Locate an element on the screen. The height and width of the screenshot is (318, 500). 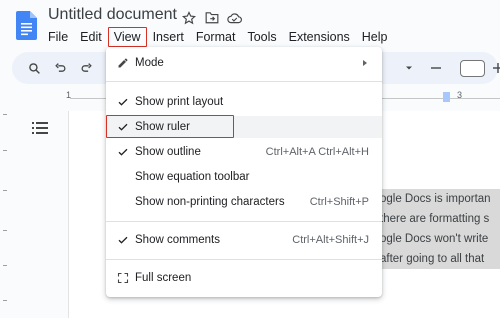
ruler-number: 3 is located at coordinates (460, 95).